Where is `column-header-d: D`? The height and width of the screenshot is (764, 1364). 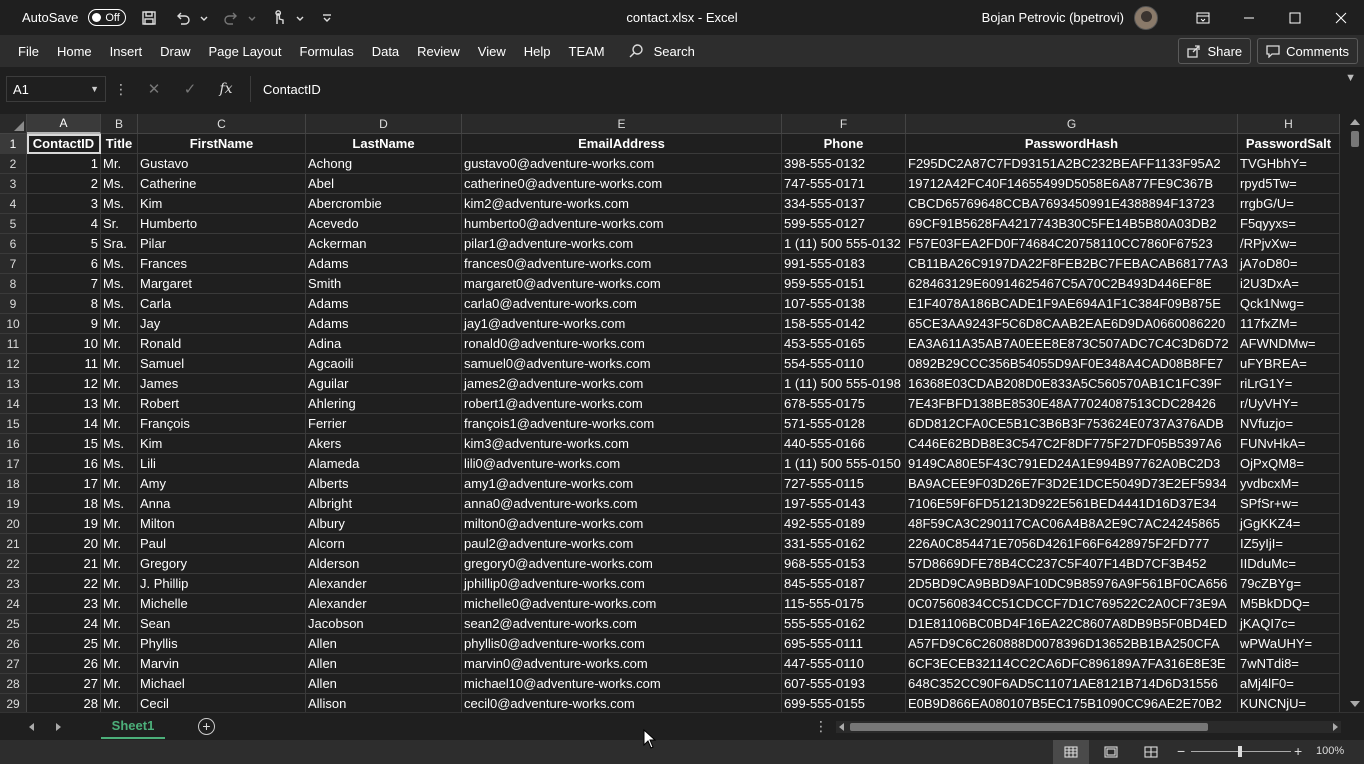
column-header-d: D is located at coordinates (384, 124).